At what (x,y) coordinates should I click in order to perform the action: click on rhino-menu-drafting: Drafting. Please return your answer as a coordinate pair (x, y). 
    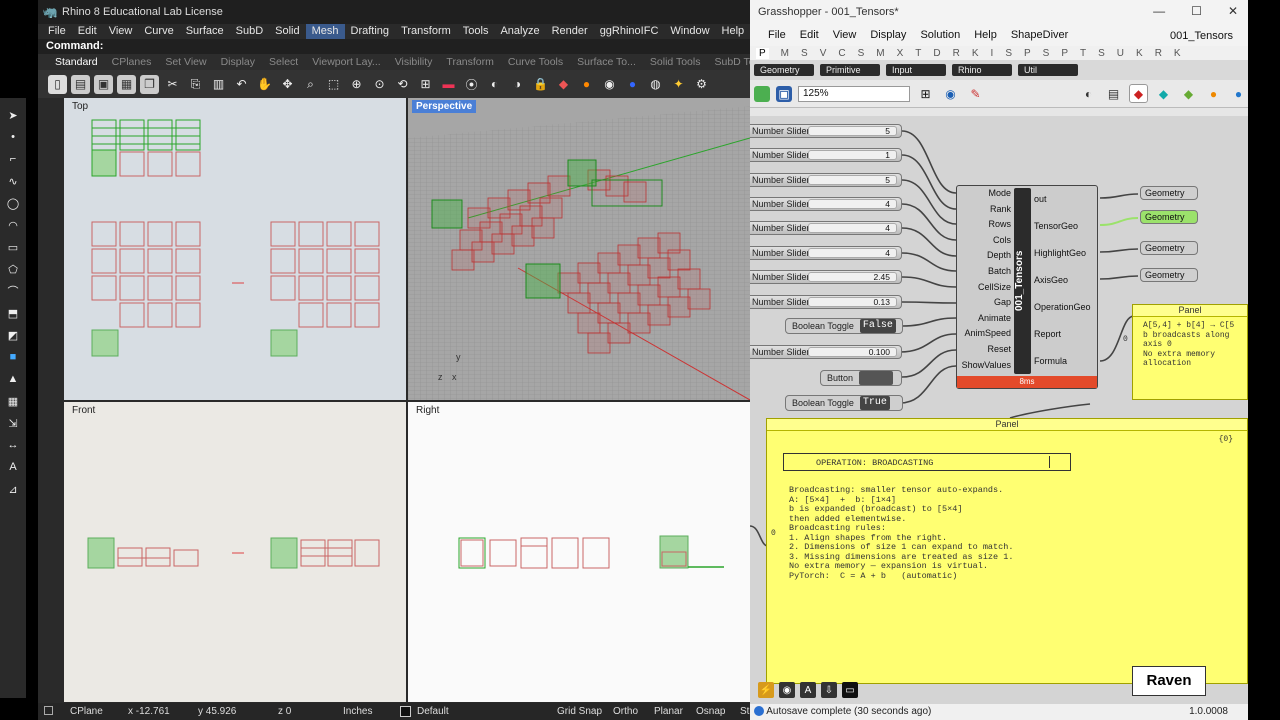
    Looking at the image, I should click on (370, 31).